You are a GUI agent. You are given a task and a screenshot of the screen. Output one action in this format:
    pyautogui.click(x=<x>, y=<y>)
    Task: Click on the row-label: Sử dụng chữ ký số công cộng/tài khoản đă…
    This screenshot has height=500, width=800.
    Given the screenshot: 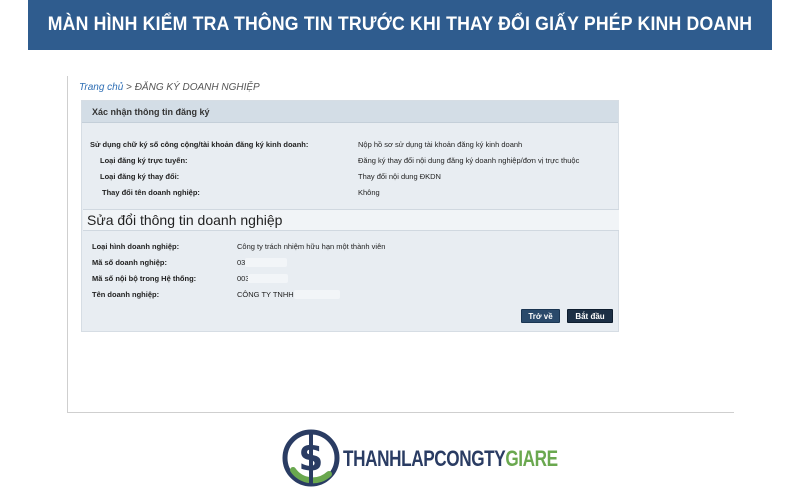 What is the action you would take?
    pyautogui.click(x=199, y=144)
    